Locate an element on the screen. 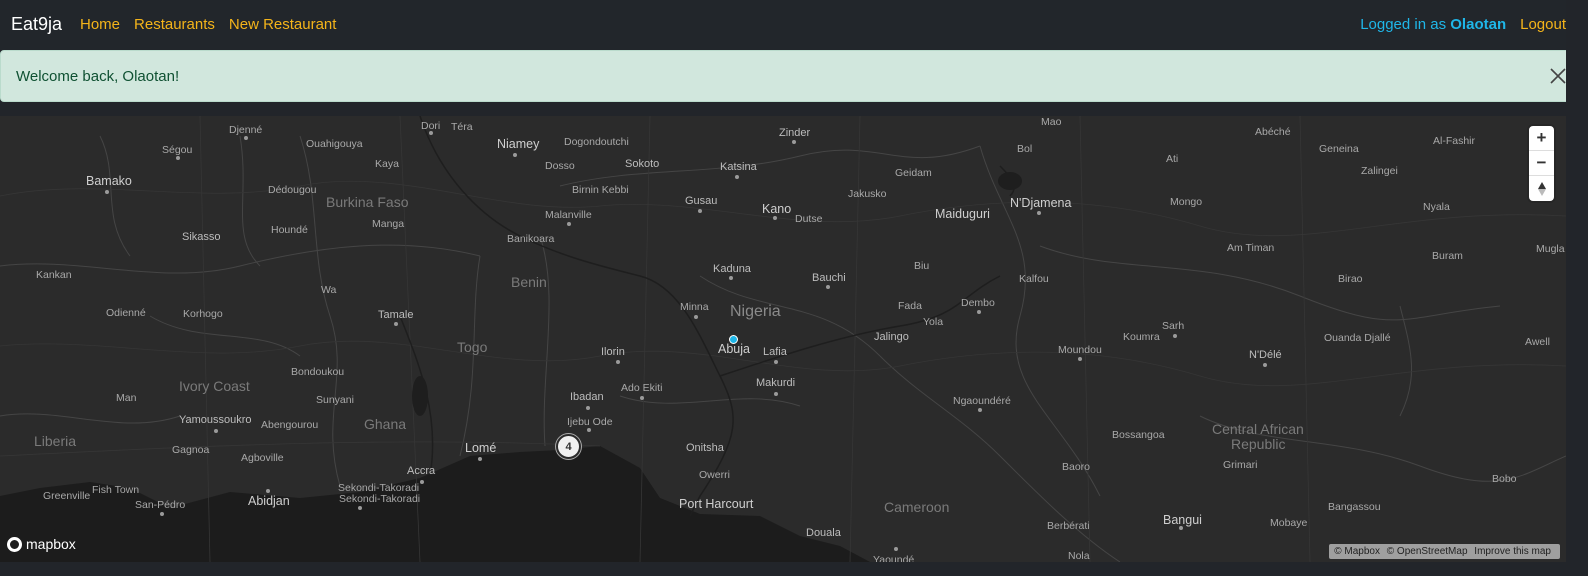 This screenshot has height=576, width=1588. city-label: Djenné is located at coordinates (246, 130).